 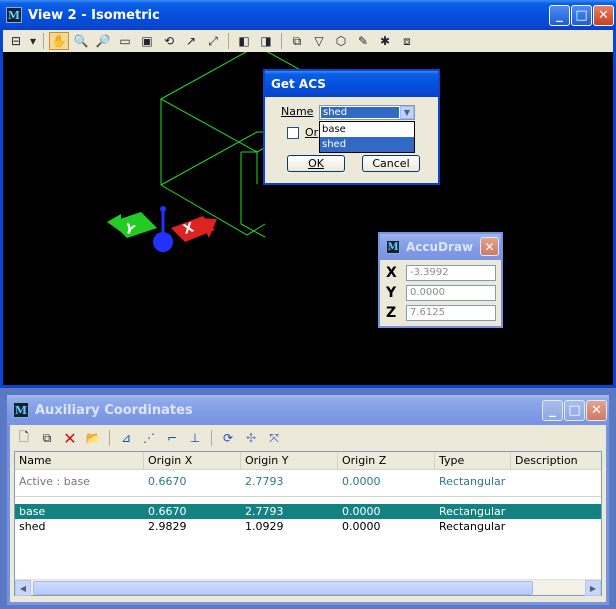 I want to click on walk-icon: ⤢, so click(x=213, y=41).